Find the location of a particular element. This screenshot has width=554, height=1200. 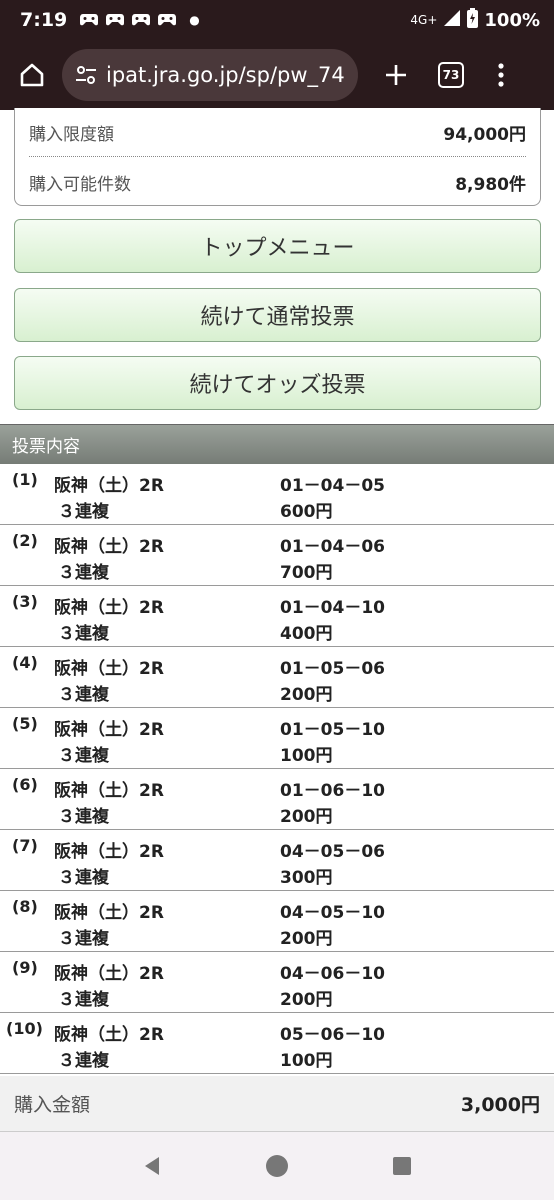

bet-combination: 01－04－10 is located at coordinates (332, 608).